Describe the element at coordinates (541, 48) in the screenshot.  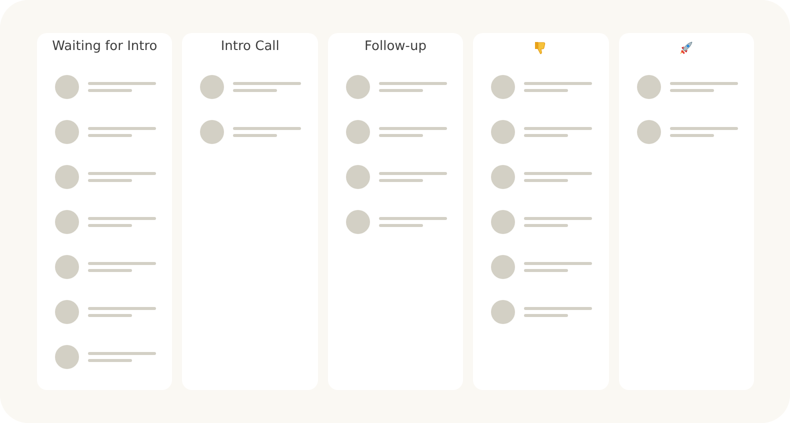
I see `thumbs-down-icon` at that location.